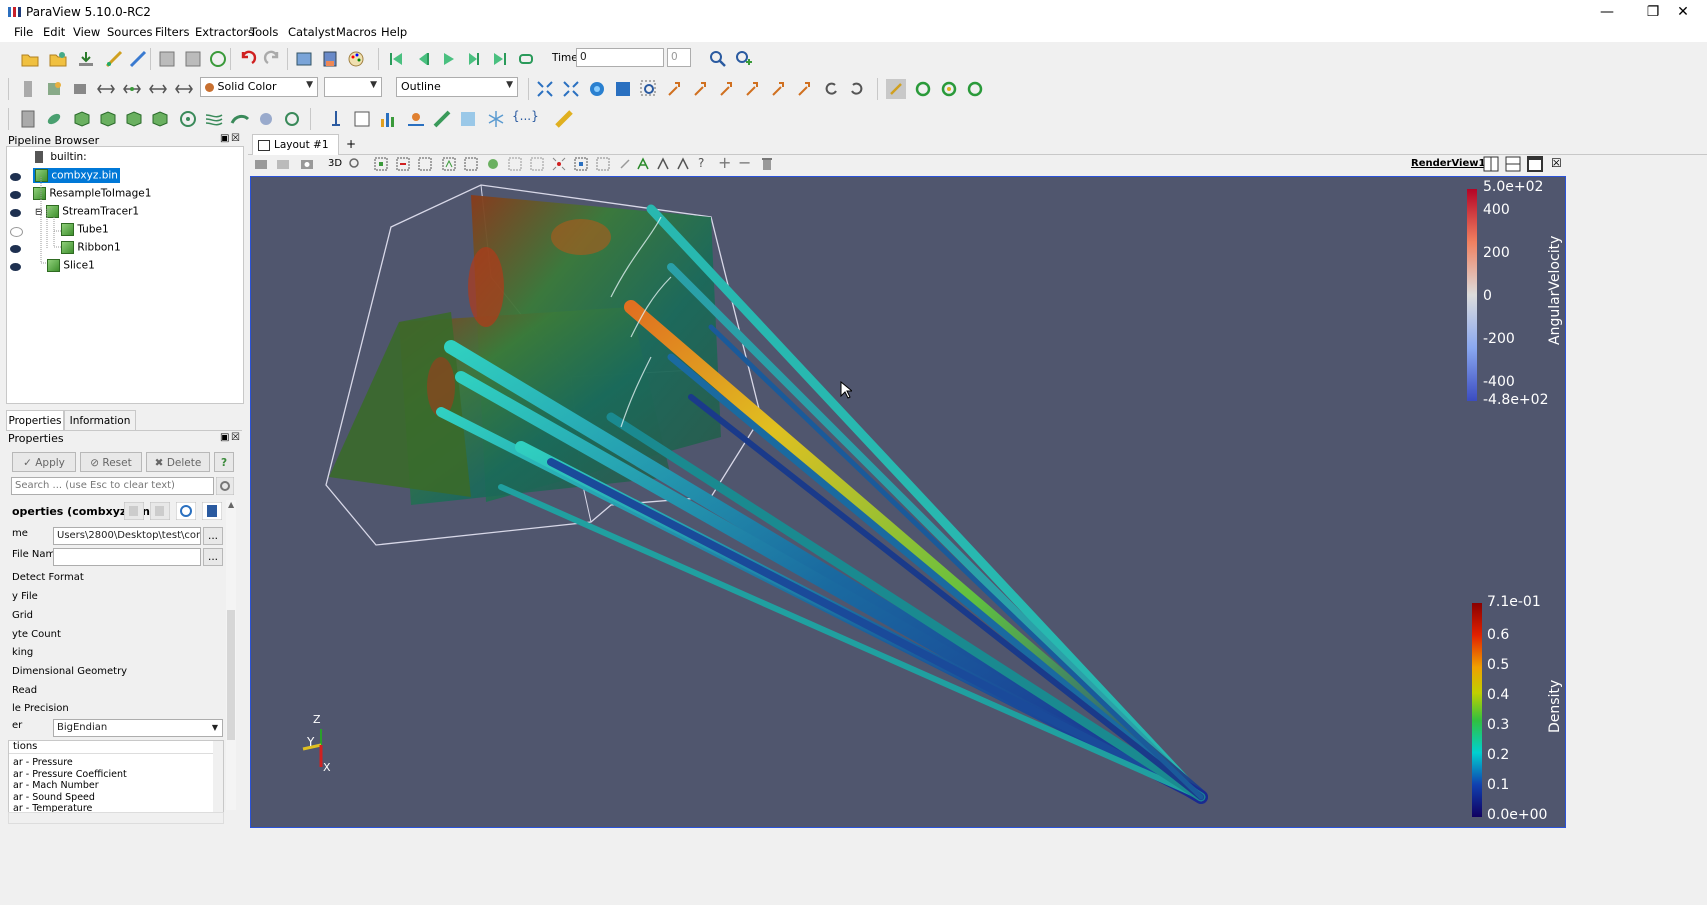 Image resolution: width=1707 pixels, height=905 pixels. Describe the element at coordinates (112, 486) in the screenshot. I see `properties-search-input: Search ... (use Esc to clear text)` at that location.